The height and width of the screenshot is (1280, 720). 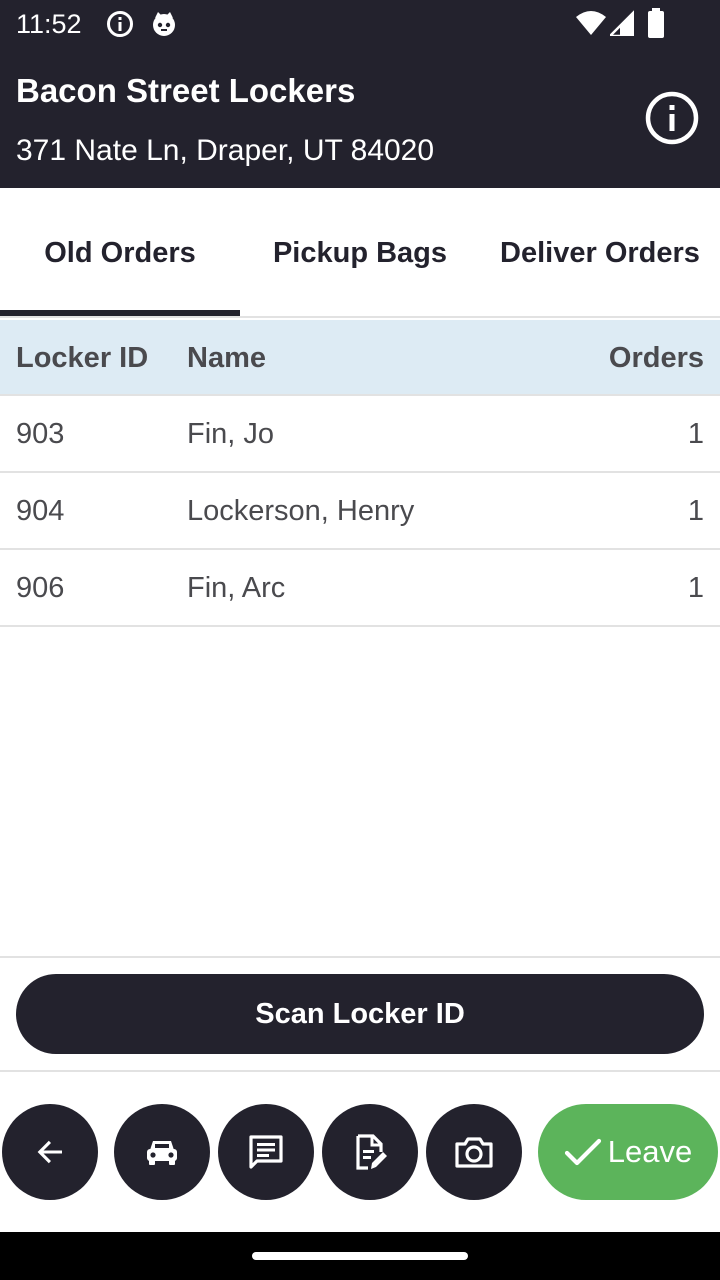 I want to click on action-bar: Leave, so click(x=360, y=1153).